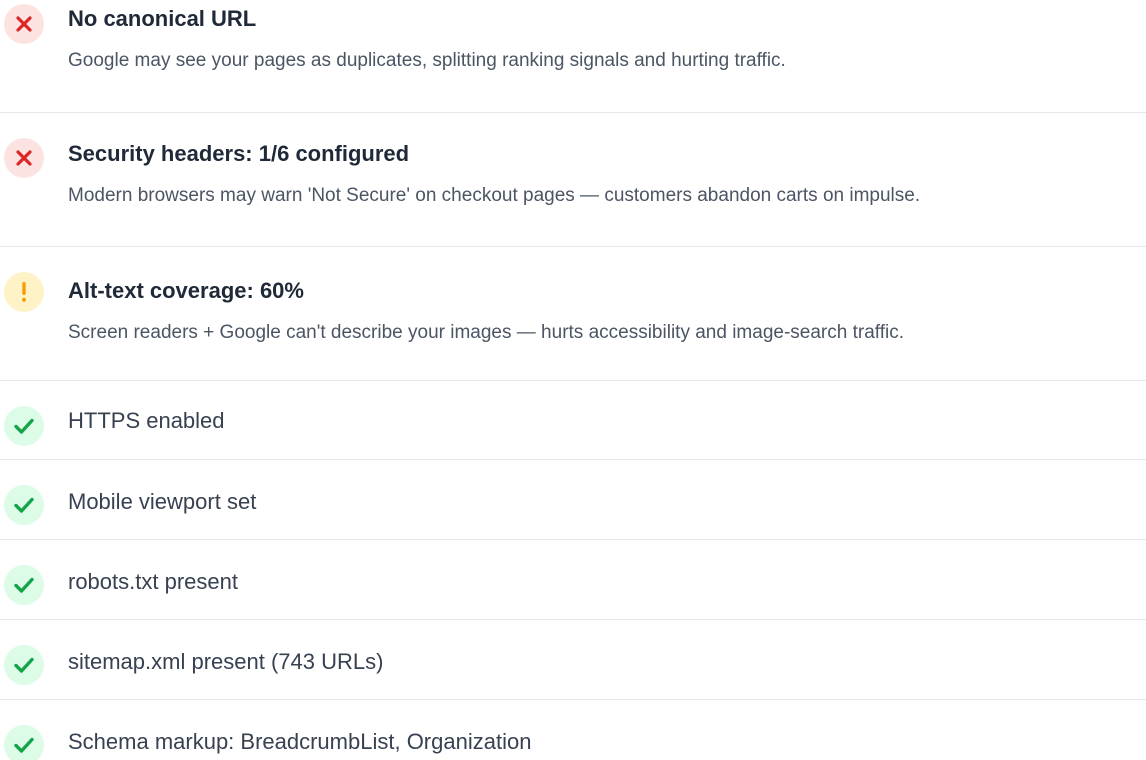 The height and width of the screenshot is (760, 1146). What do you see at coordinates (239, 153) in the screenshot?
I see `issue-title: Security headers: 1/6 configured` at bounding box center [239, 153].